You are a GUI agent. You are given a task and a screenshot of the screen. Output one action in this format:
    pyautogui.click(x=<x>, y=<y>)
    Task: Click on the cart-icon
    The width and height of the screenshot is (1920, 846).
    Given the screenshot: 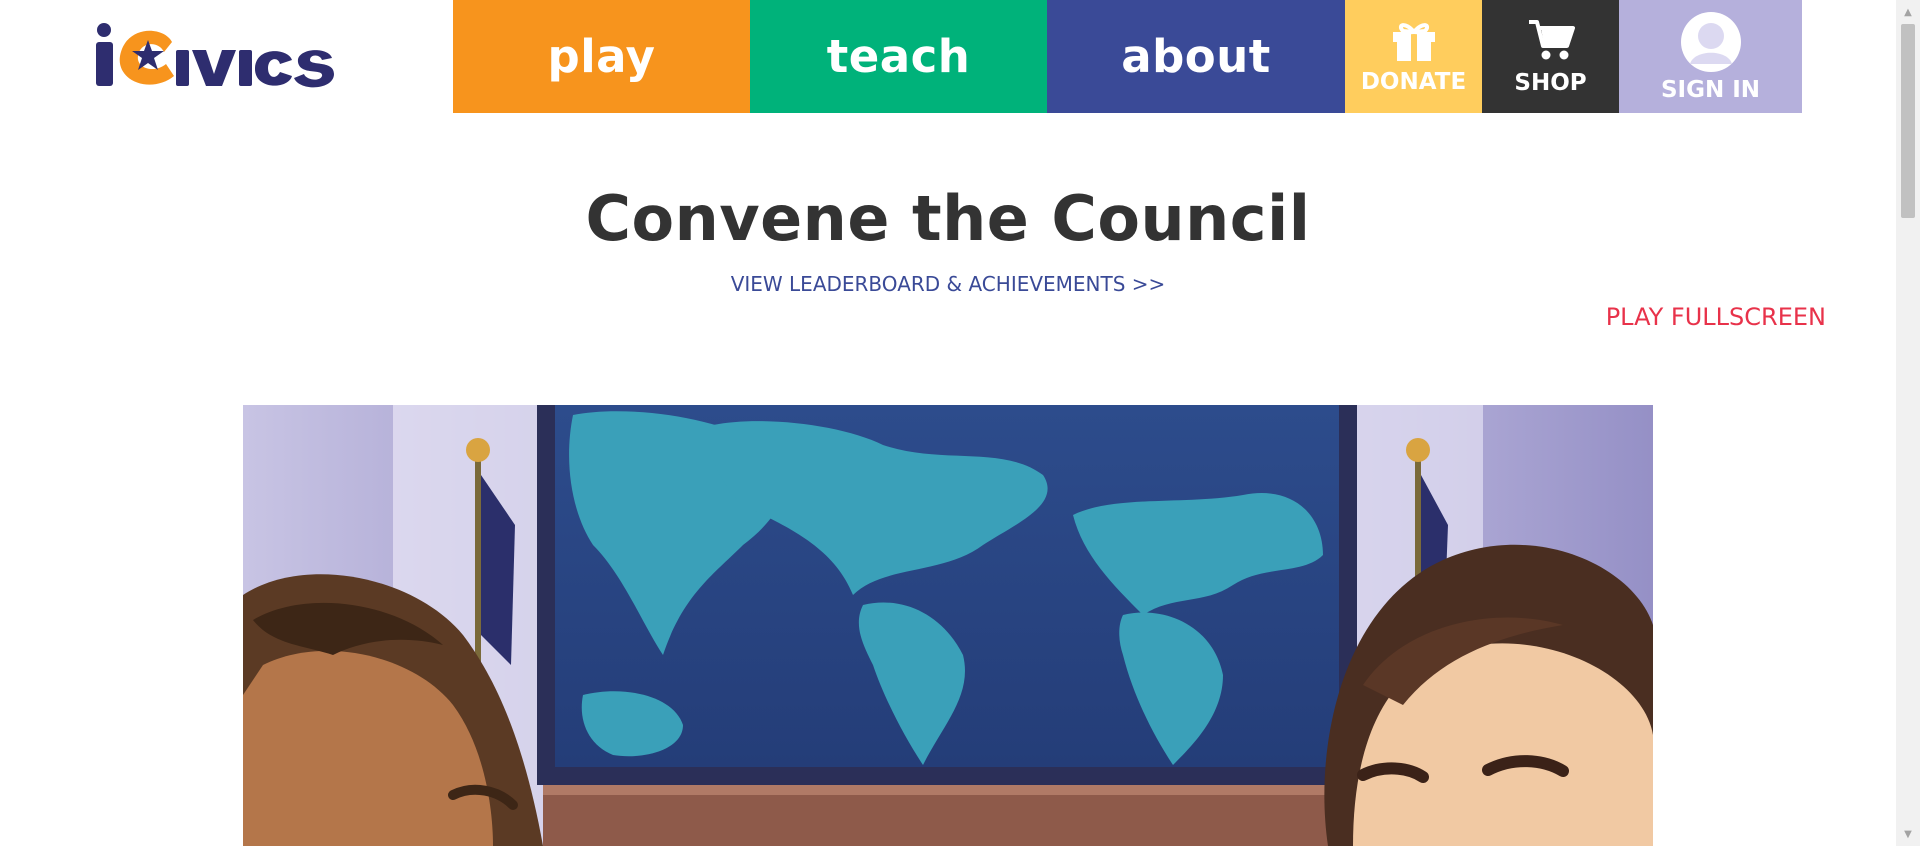 What is the action you would take?
    pyautogui.click(x=1551, y=39)
    